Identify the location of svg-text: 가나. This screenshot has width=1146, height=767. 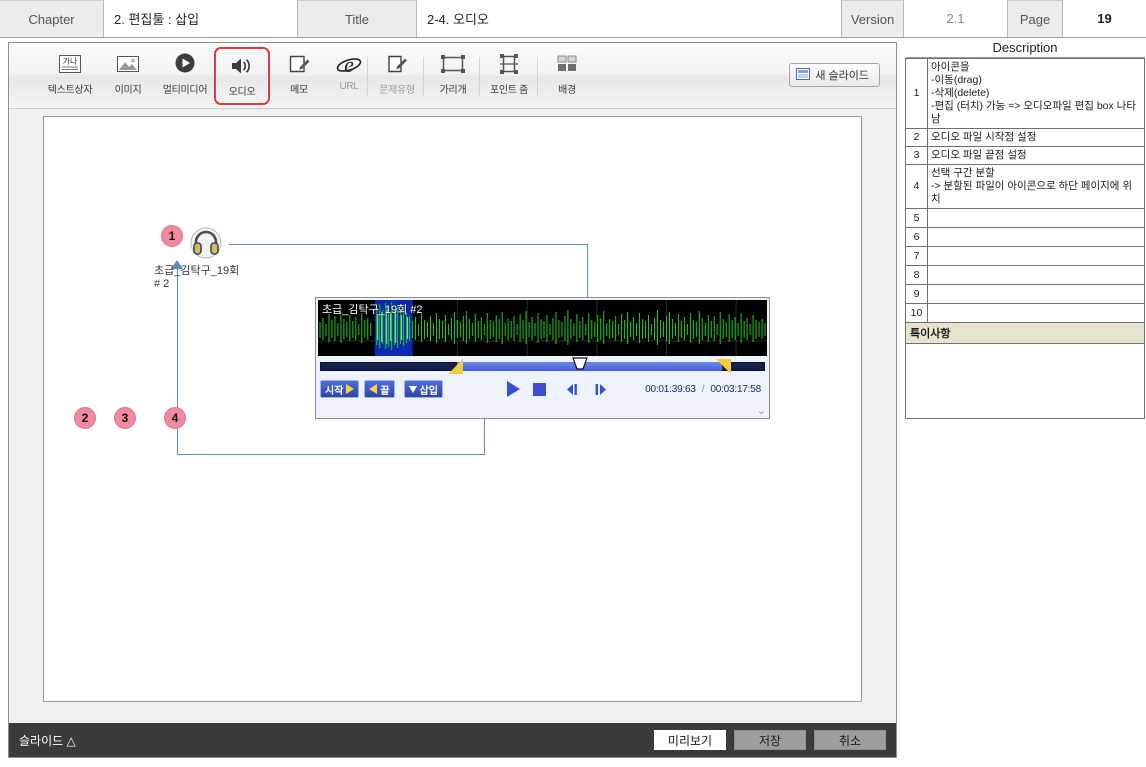
(70, 61).